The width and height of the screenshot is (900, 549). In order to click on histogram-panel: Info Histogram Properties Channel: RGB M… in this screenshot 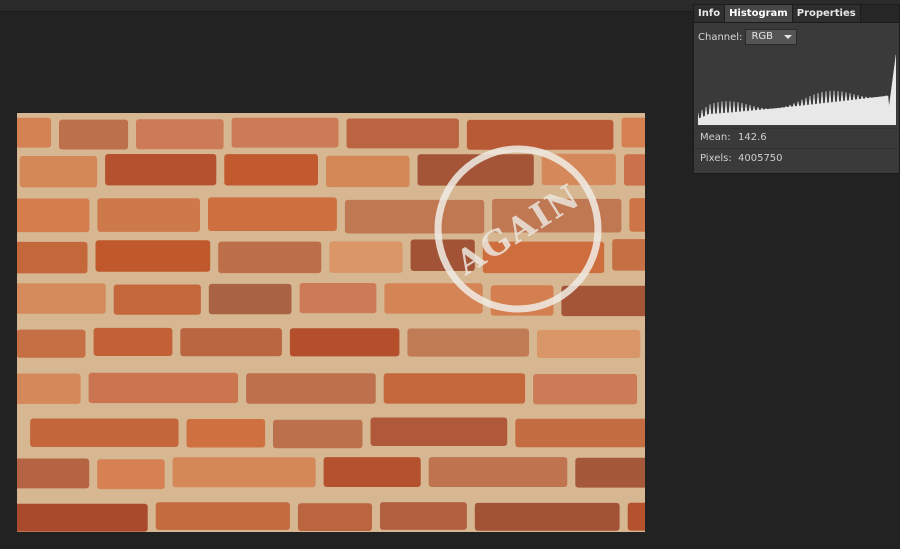, I will do `click(796, 89)`.